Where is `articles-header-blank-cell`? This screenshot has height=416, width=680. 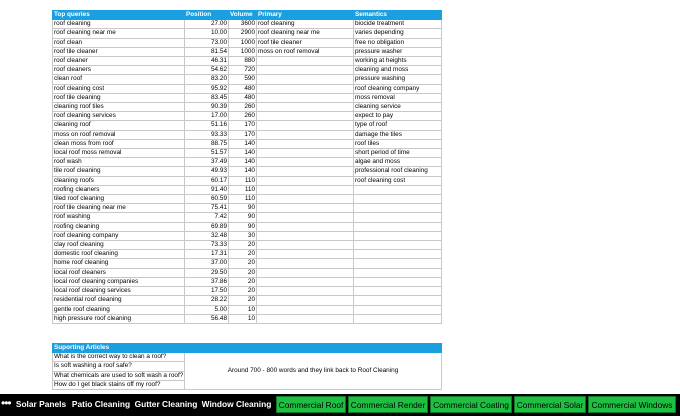
articles-header-blank-cell is located at coordinates (313, 348).